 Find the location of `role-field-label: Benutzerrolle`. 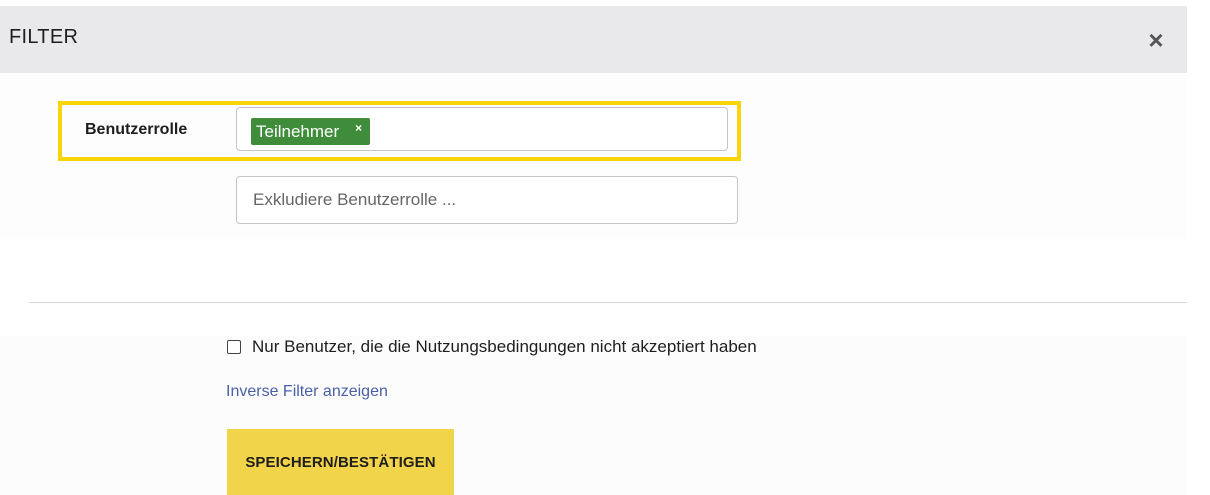

role-field-label: Benutzerrolle is located at coordinates (136, 129).